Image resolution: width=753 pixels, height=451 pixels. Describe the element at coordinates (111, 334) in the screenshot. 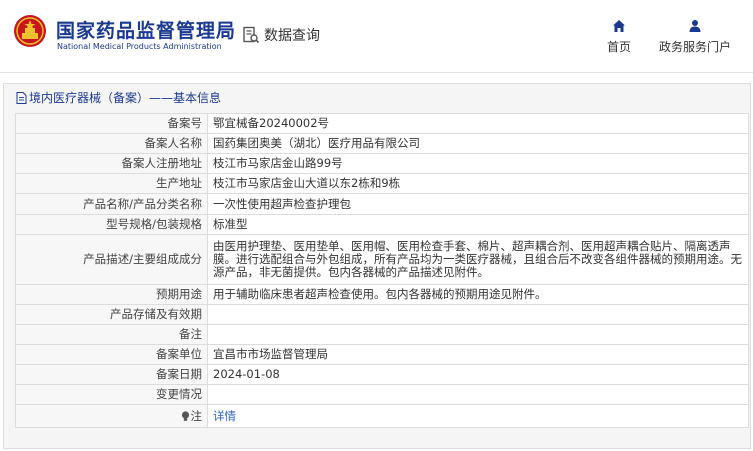

I see `field-label: 备注` at that location.